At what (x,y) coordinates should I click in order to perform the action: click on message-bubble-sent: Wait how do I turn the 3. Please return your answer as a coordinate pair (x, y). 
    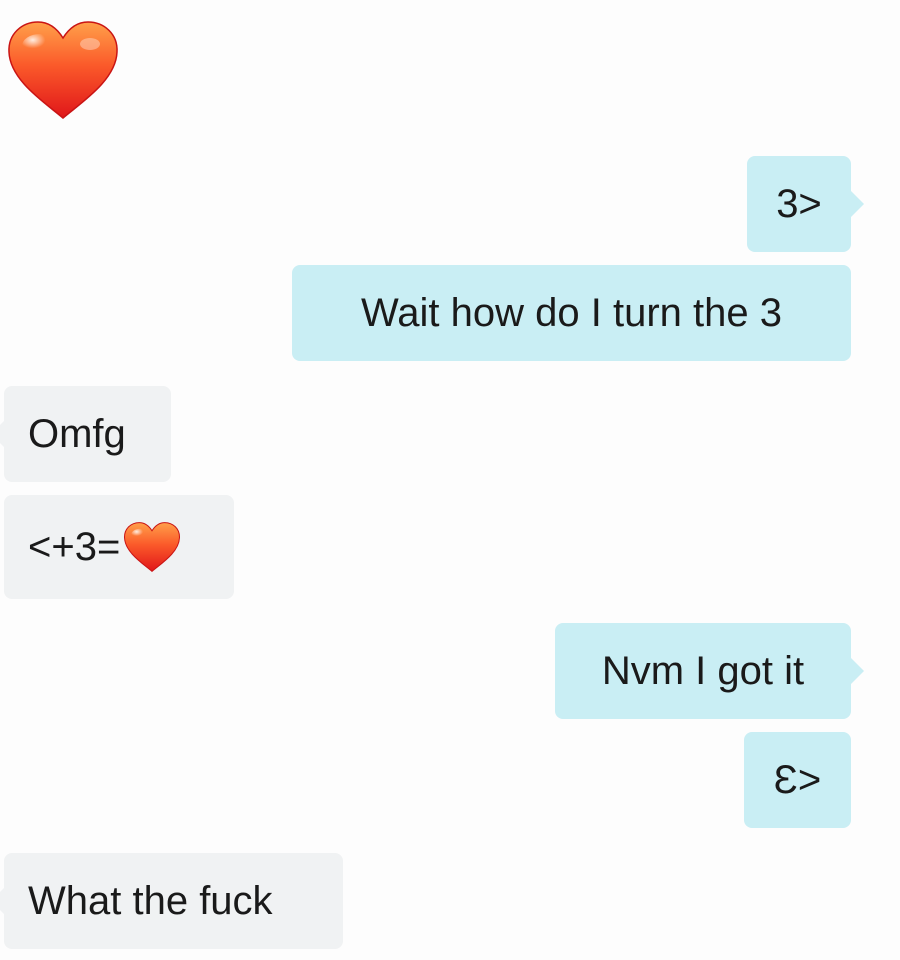
    Looking at the image, I should click on (571, 313).